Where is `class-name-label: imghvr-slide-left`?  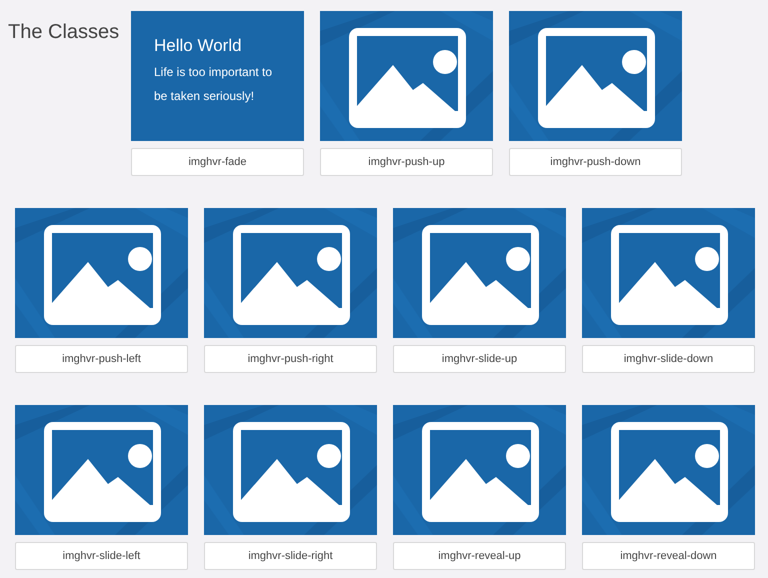 class-name-label: imghvr-slide-left is located at coordinates (101, 556).